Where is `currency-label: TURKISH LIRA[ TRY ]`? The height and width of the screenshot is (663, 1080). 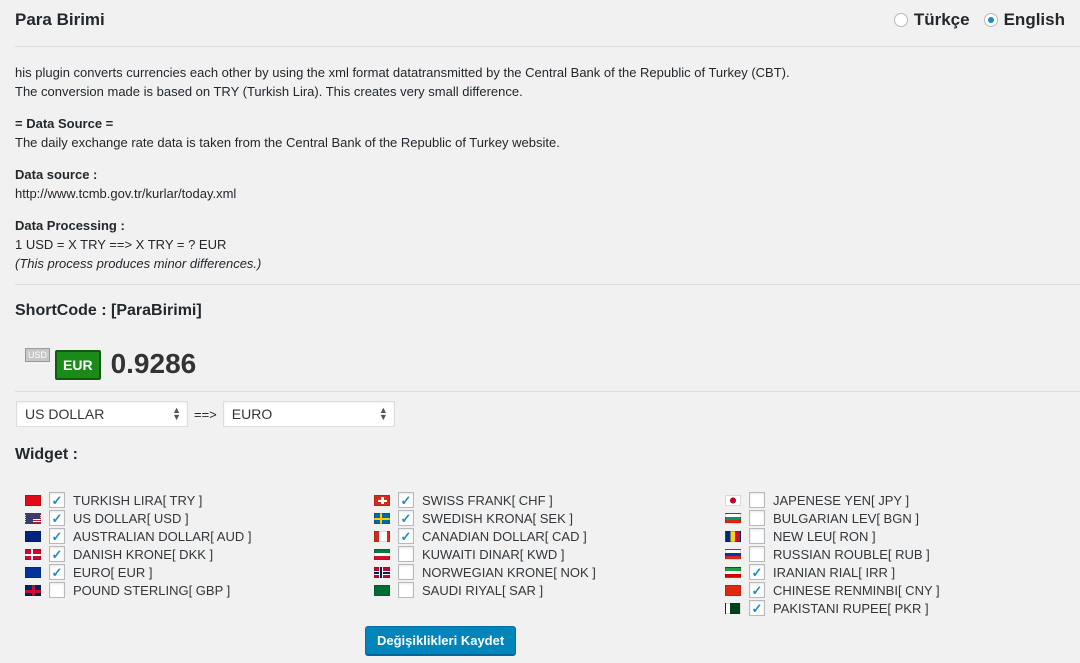
currency-label: TURKISH LIRA[ TRY ] is located at coordinates (137, 500).